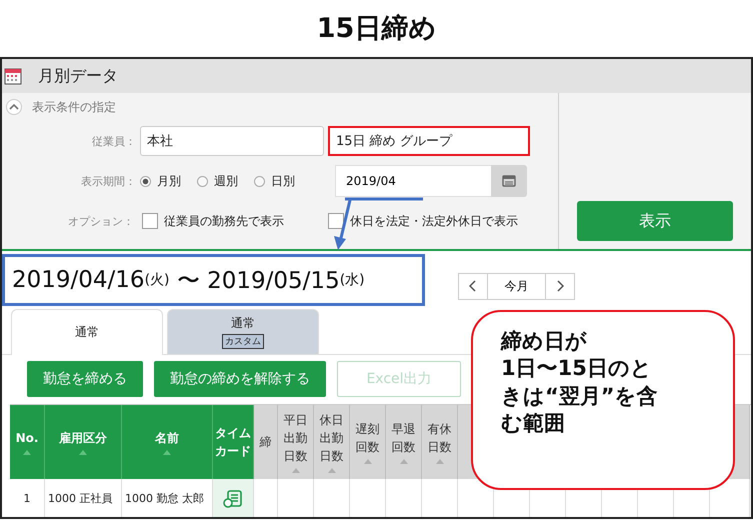 The image size is (753, 523). What do you see at coordinates (83, 498) in the screenshot?
I see `table-cell: 1000 正社員` at bounding box center [83, 498].